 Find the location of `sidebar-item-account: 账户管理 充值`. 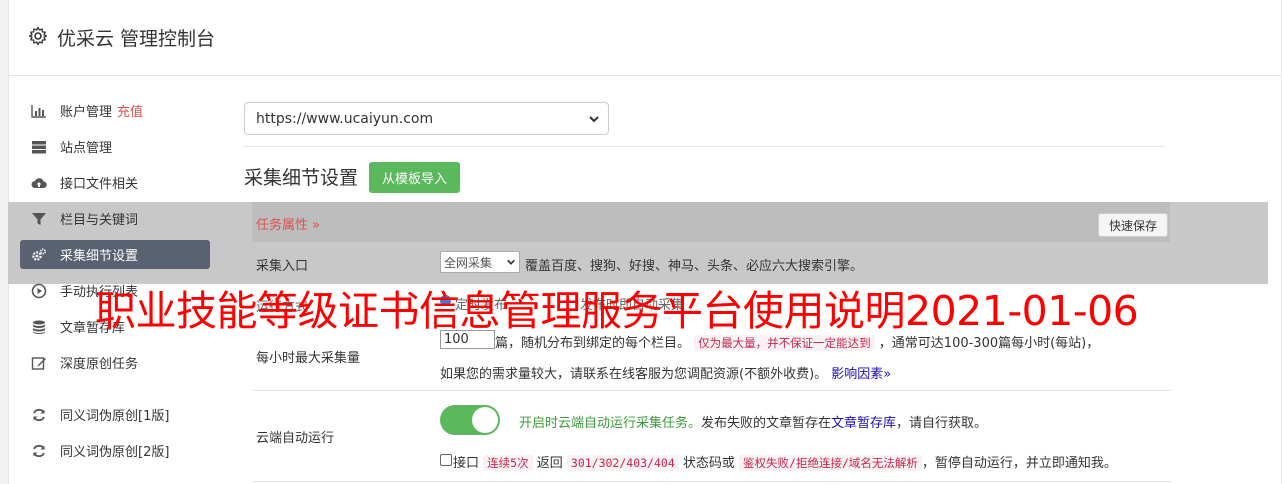

sidebar-item-account: 账户管理 充值 is located at coordinates (115, 110).